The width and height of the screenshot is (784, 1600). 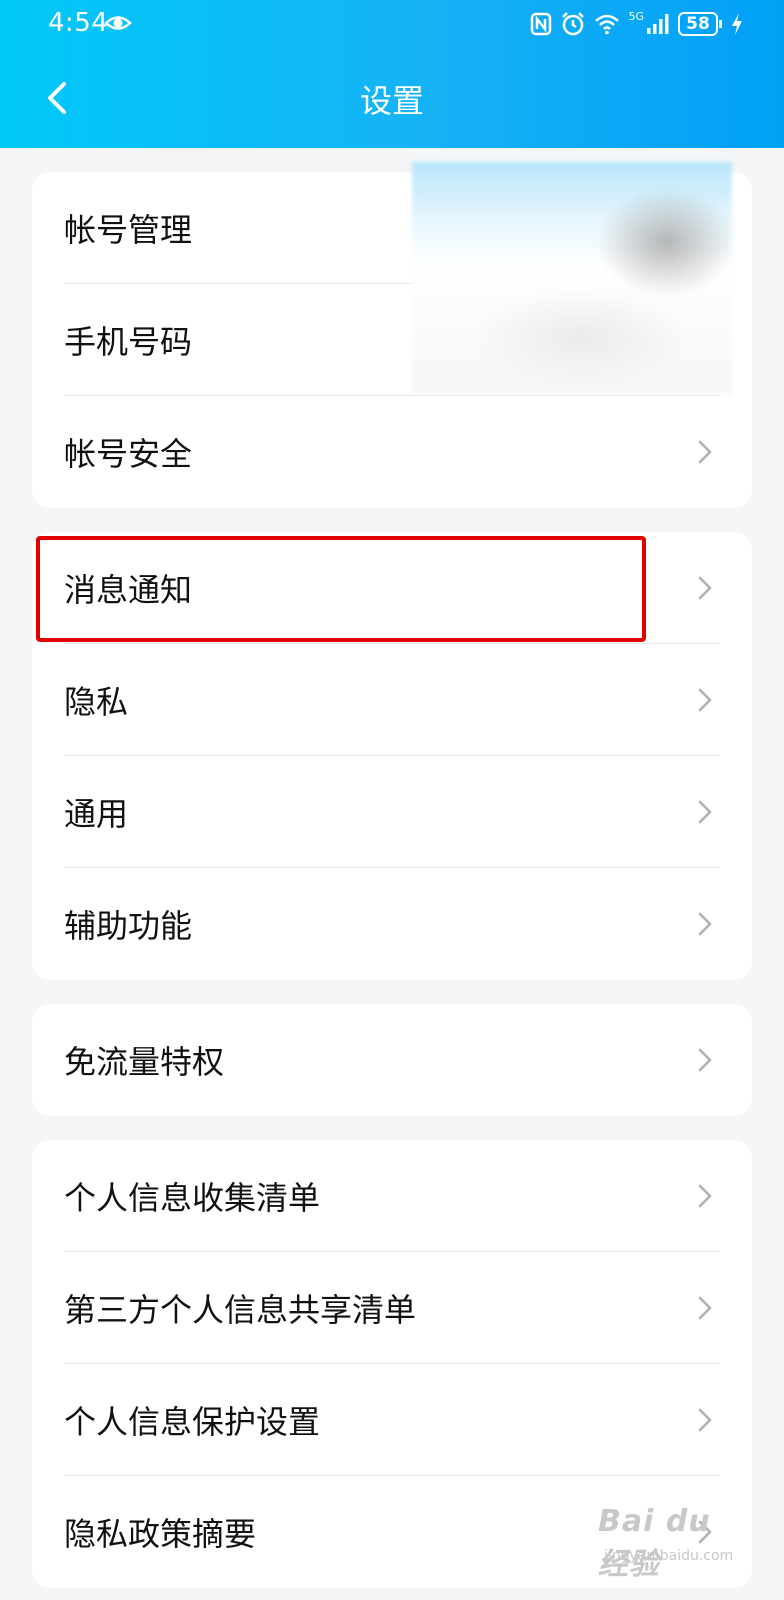 I want to click on settings-item-accessibility: 辅助功能, so click(x=392, y=924).